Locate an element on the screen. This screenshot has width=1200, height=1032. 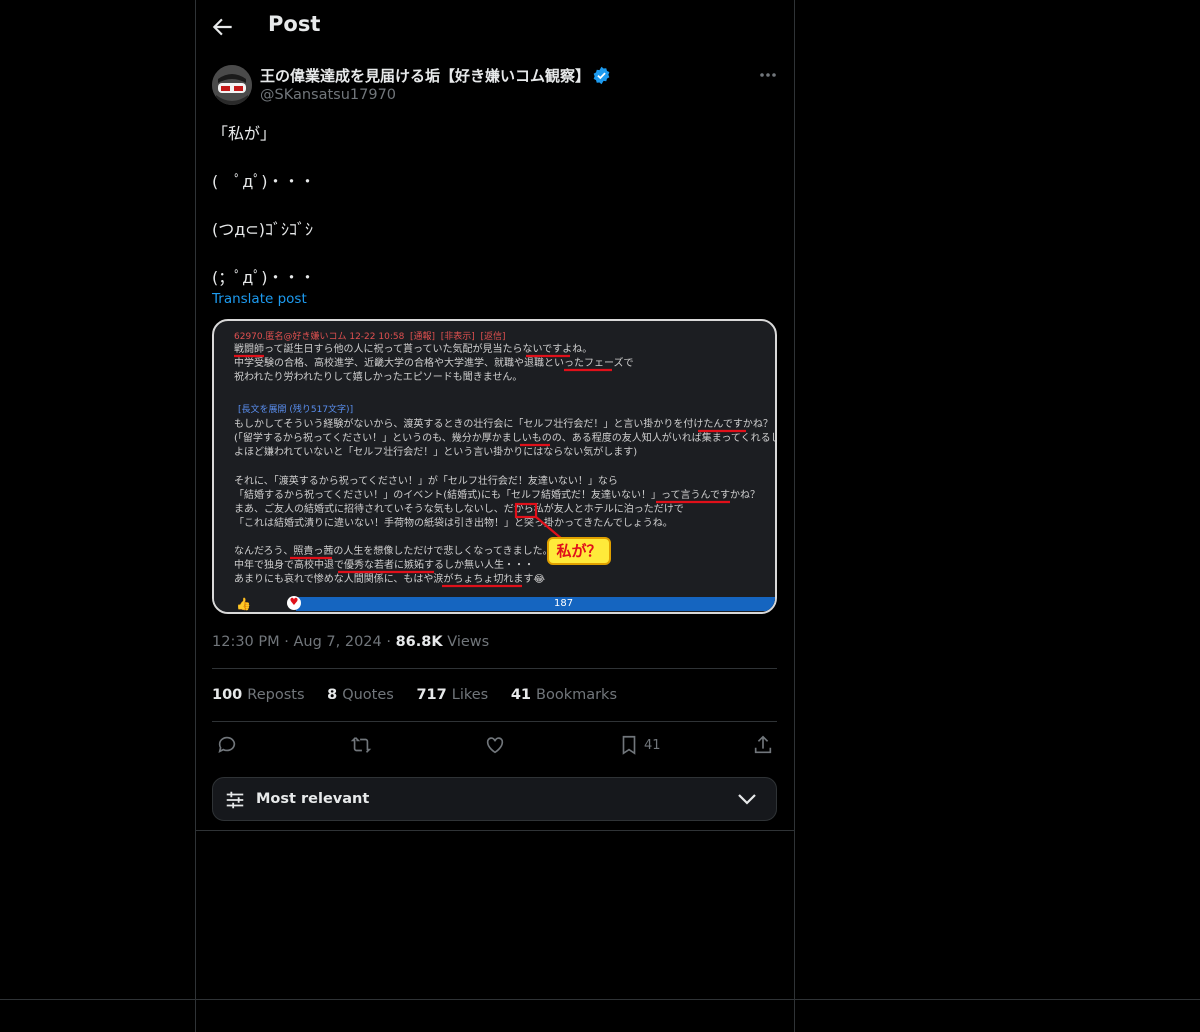
bottom-divider is located at coordinates (600, 999).